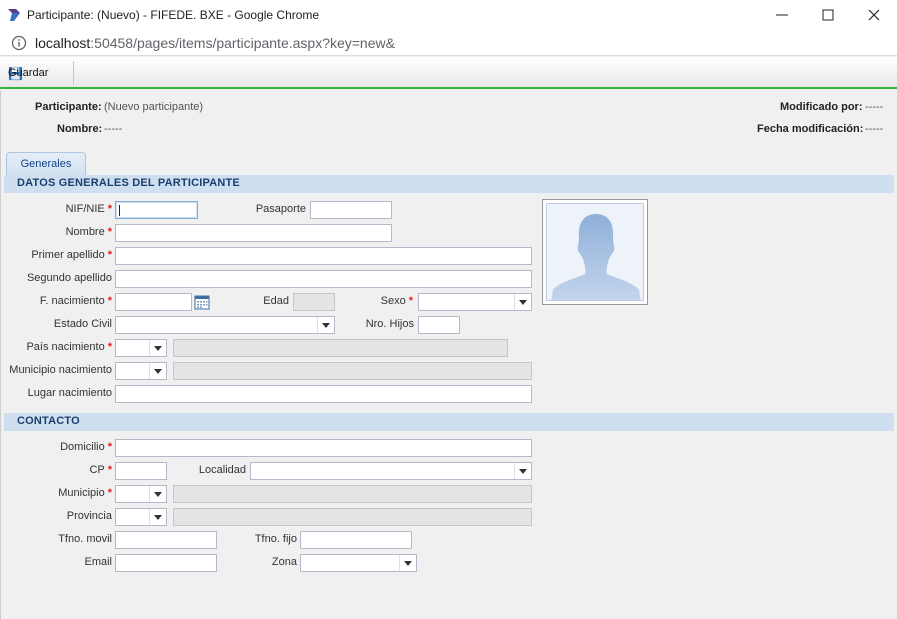 The image size is (897, 619). What do you see at coordinates (76, 301) in the screenshot?
I see `f-nacimiento-label: F. nacimiento *` at bounding box center [76, 301].